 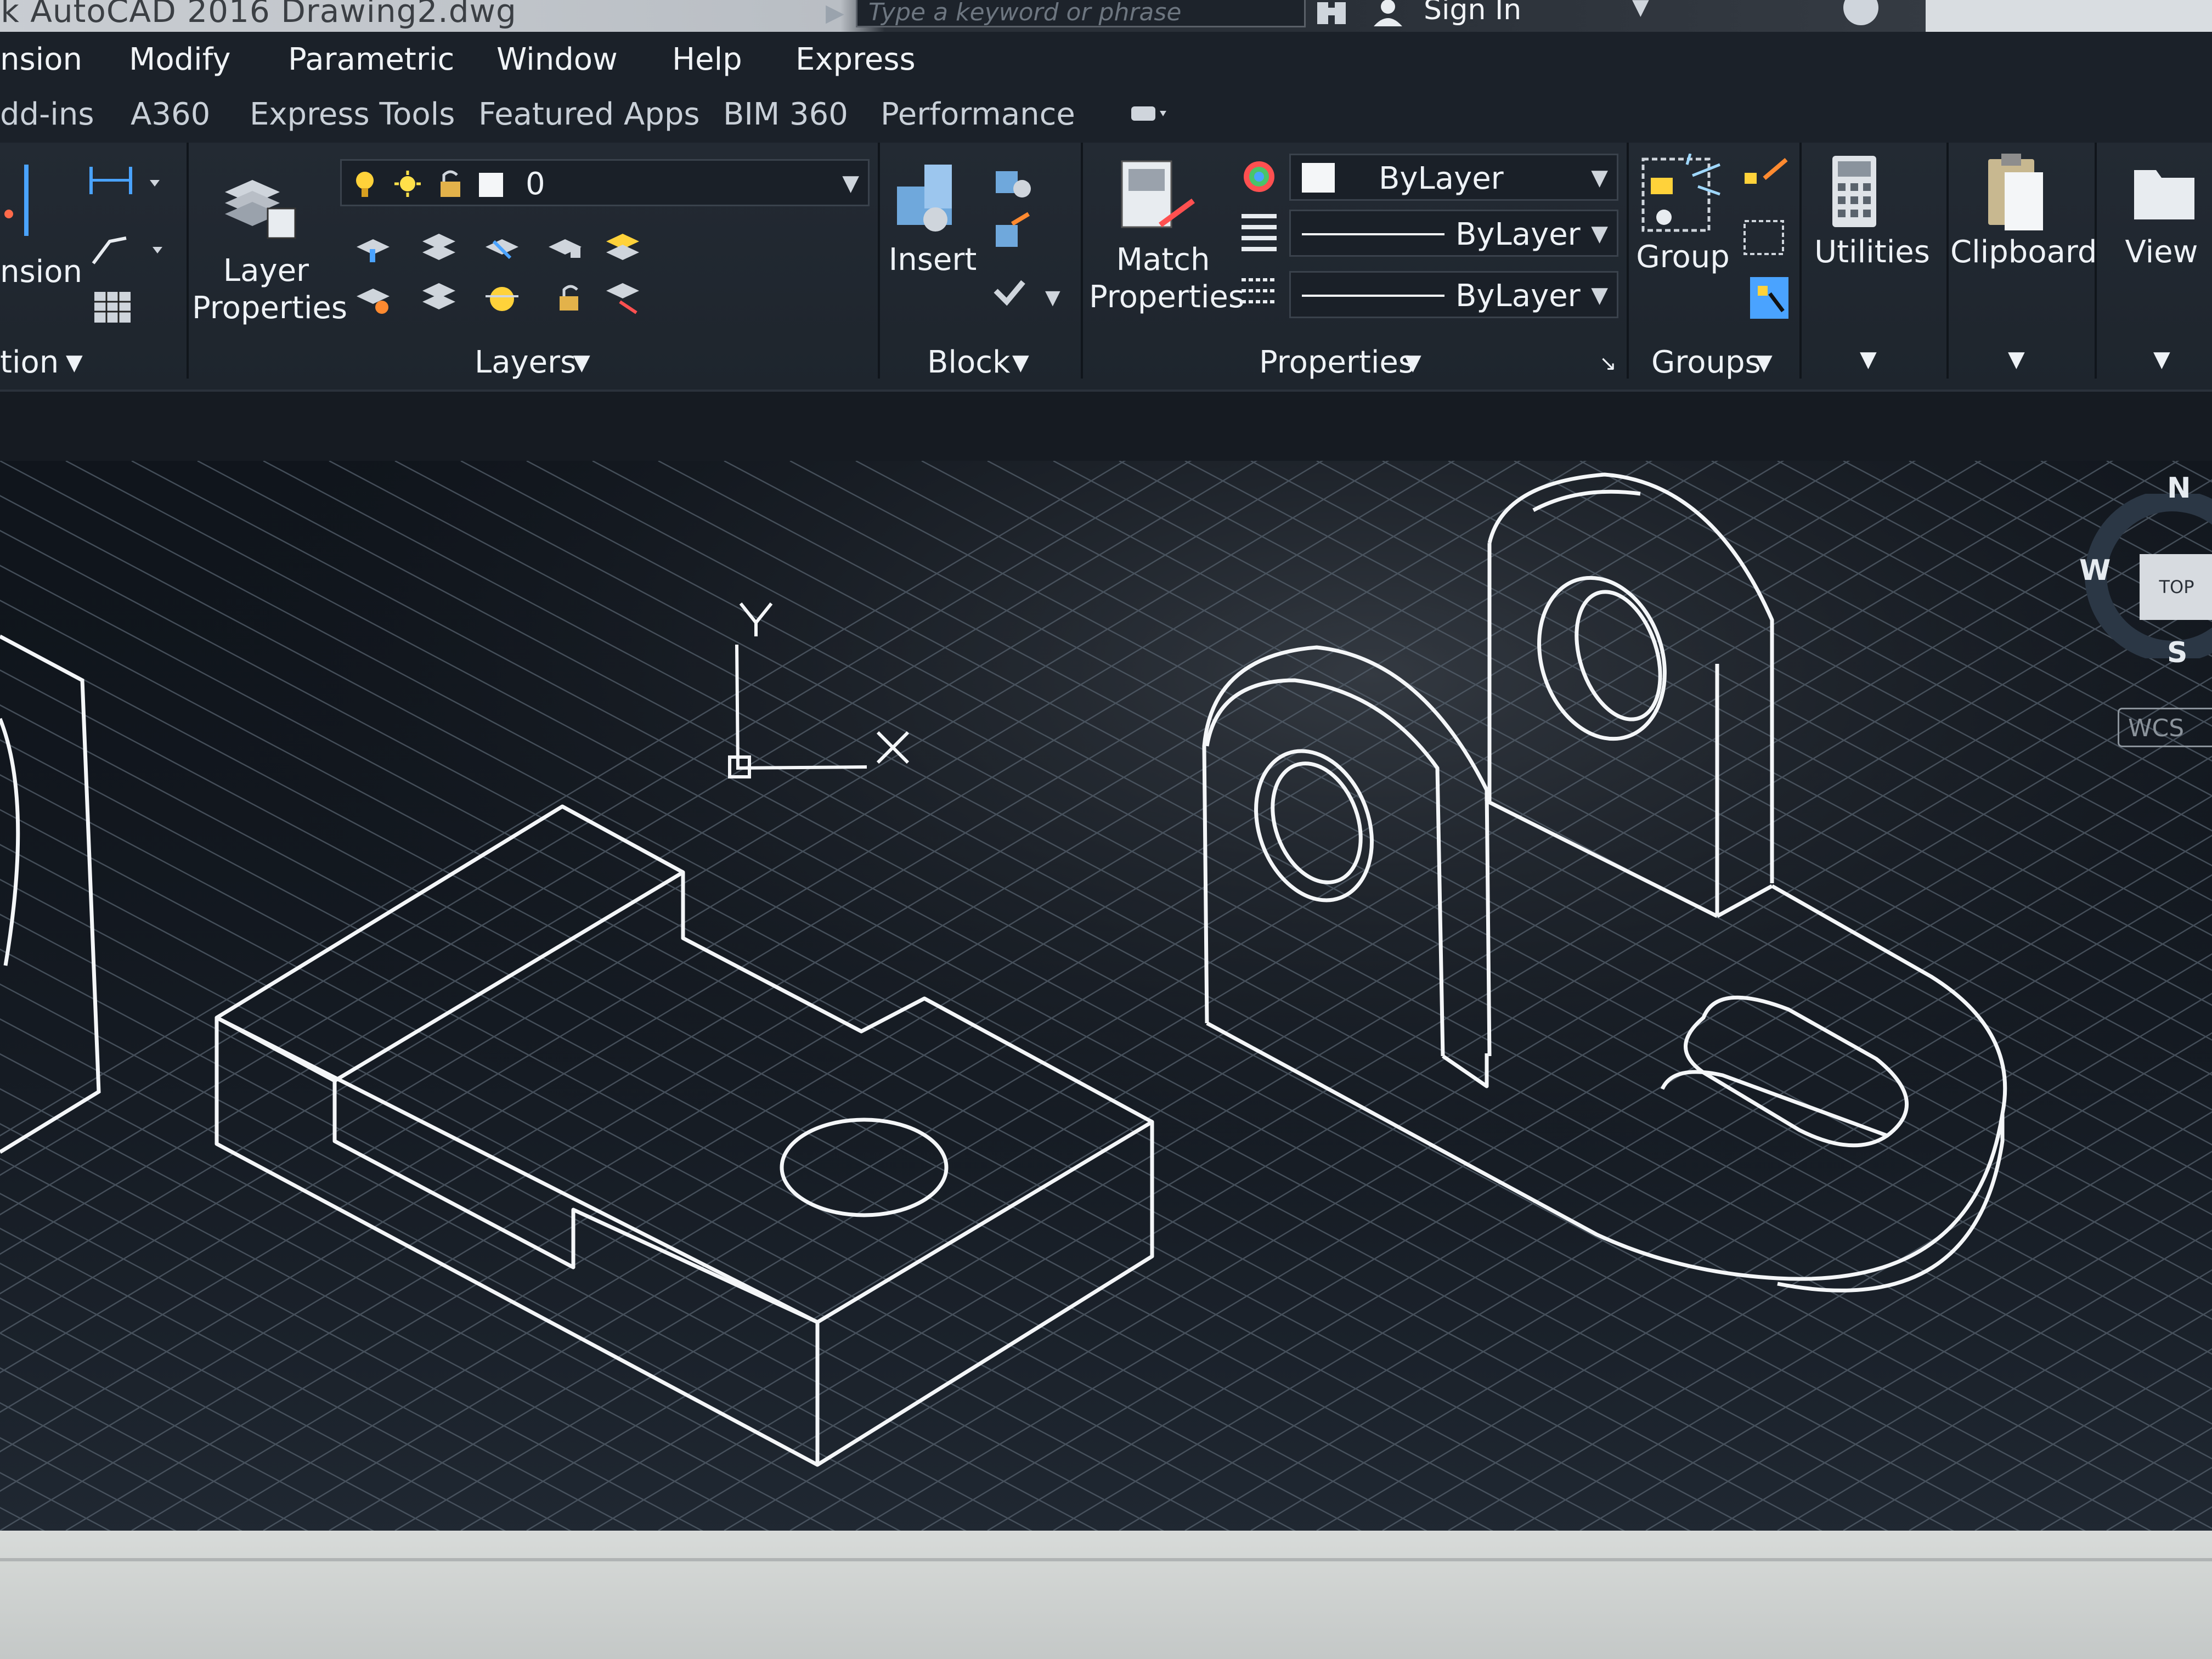 I want to click on layer-dropdown: 0 ▼, so click(x=605, y=183).